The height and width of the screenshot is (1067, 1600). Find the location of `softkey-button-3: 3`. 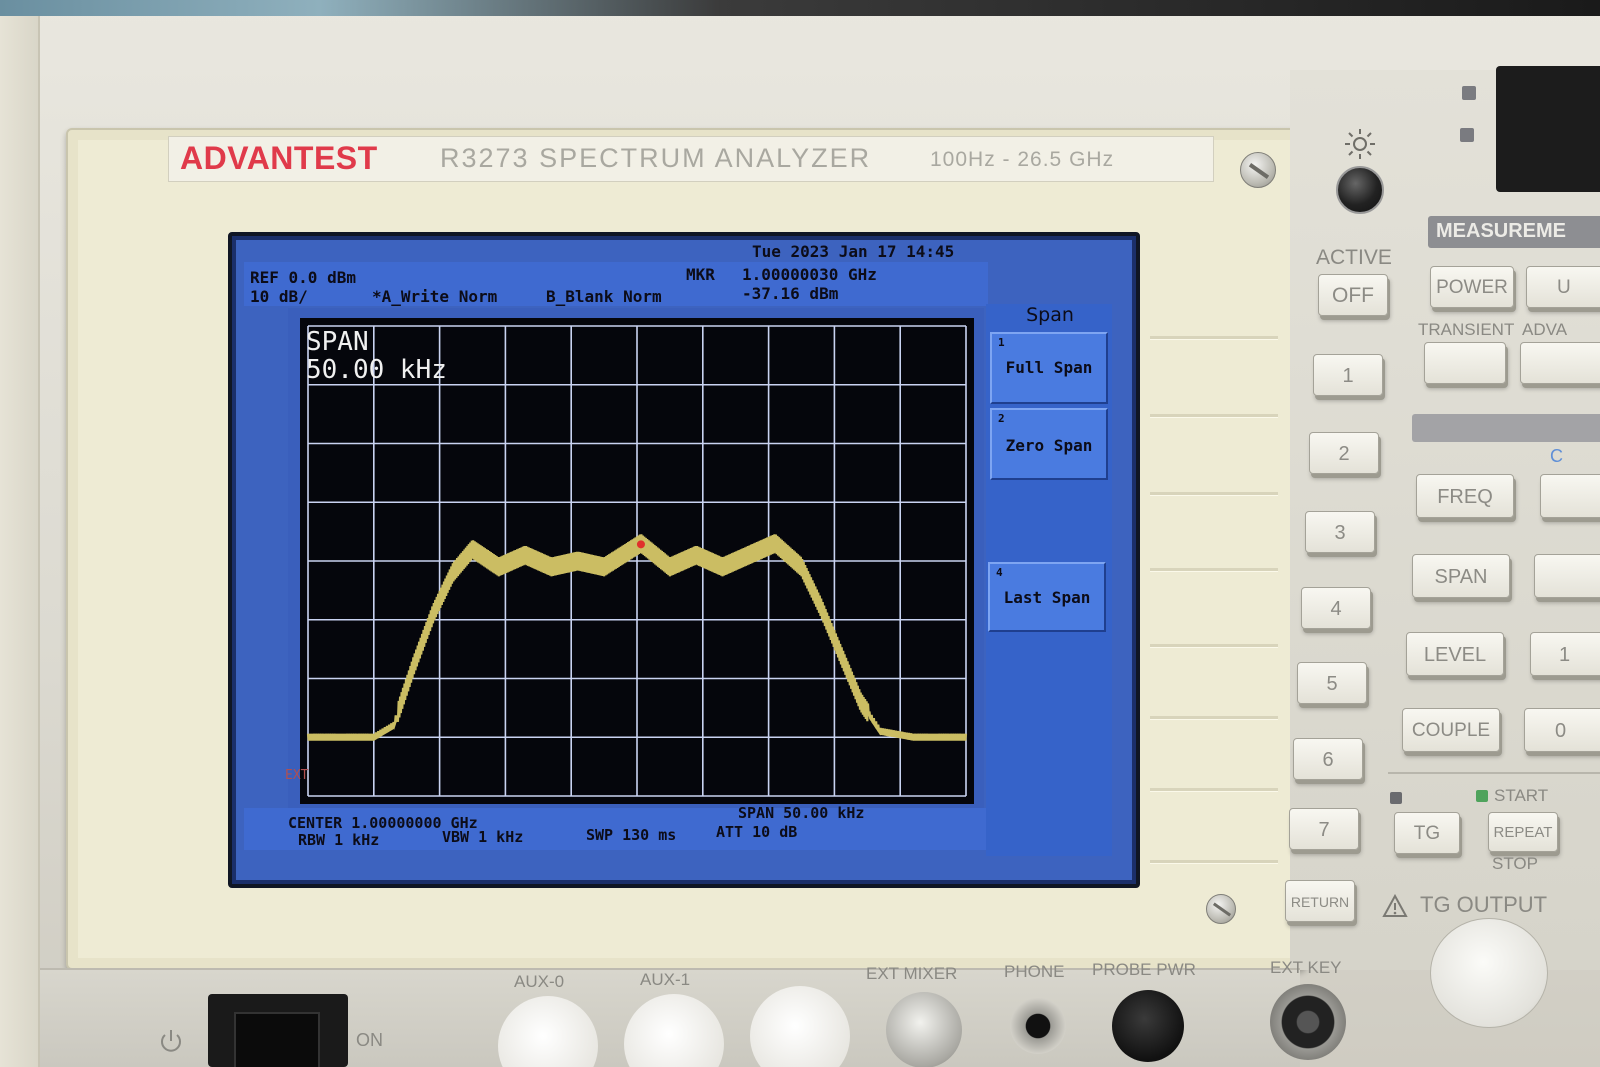

softkey-button-3: 3 is located at coordinates (1340, 532).